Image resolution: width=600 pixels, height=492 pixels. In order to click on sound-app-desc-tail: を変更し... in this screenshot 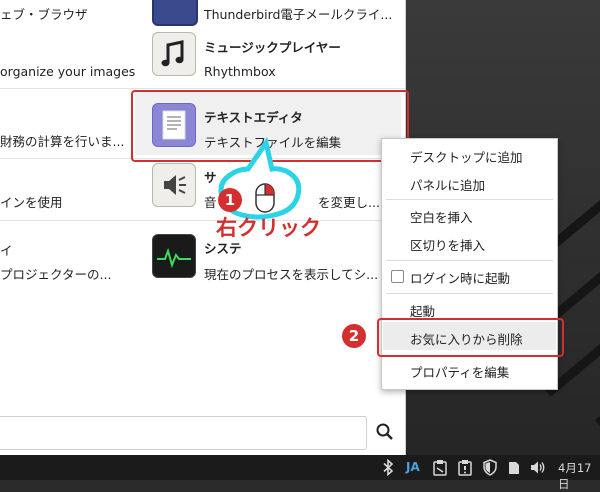, I will do `click(349, 202)`.